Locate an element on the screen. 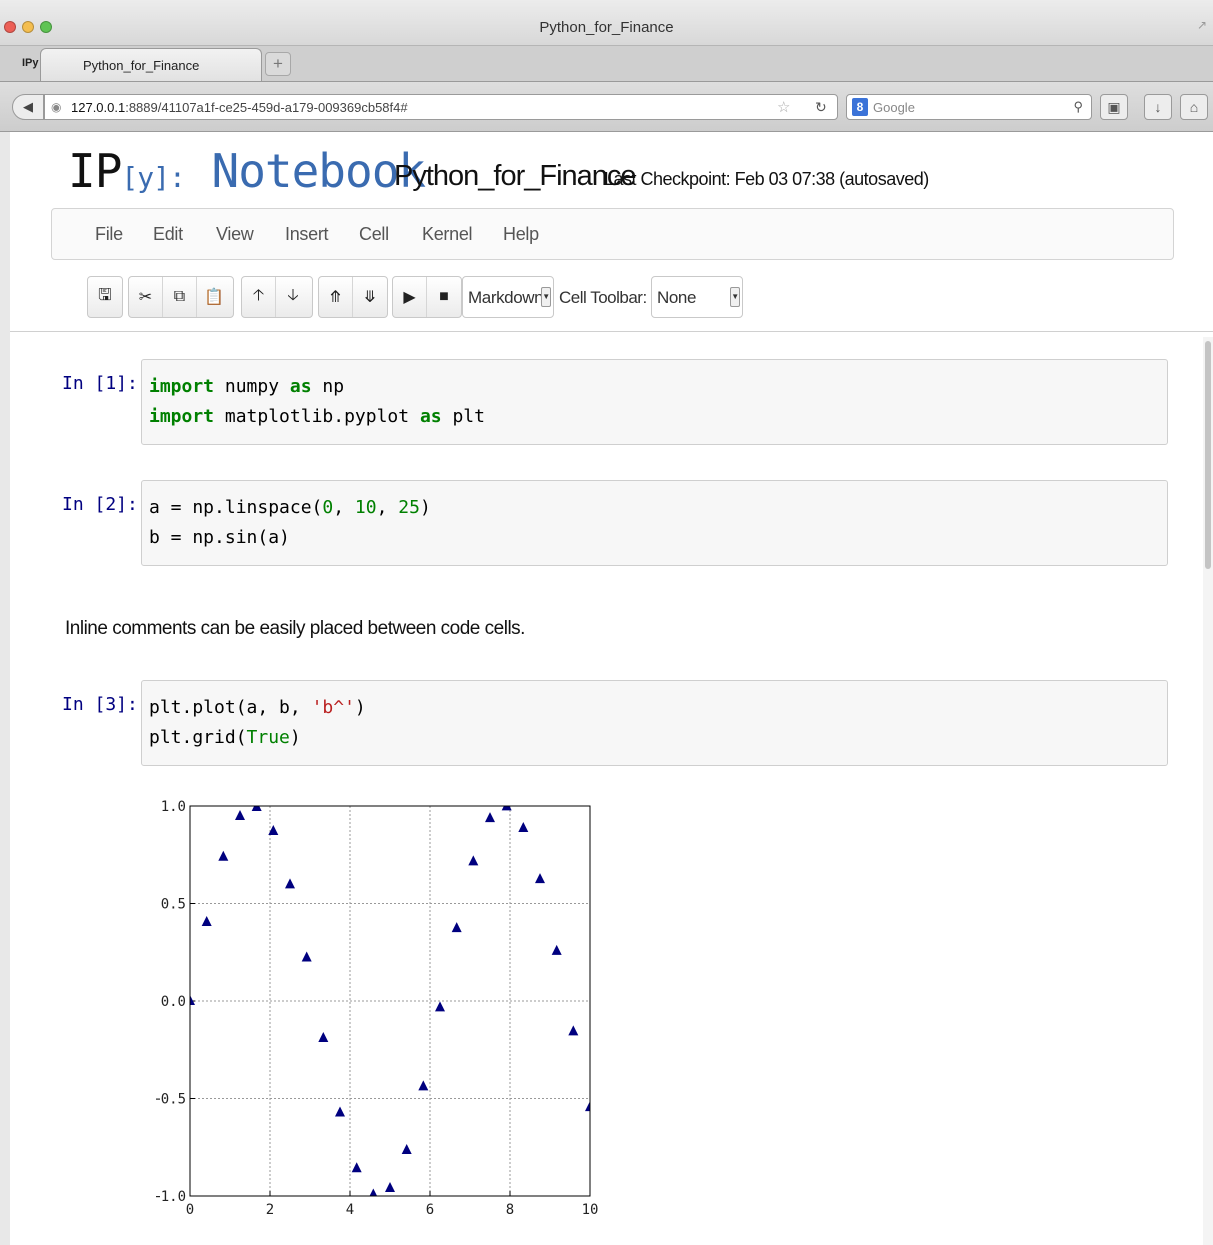 The height and width of the screenshot is (1245, 1213). code-line: plt.grid(True) is located at coordinates (654, 738).